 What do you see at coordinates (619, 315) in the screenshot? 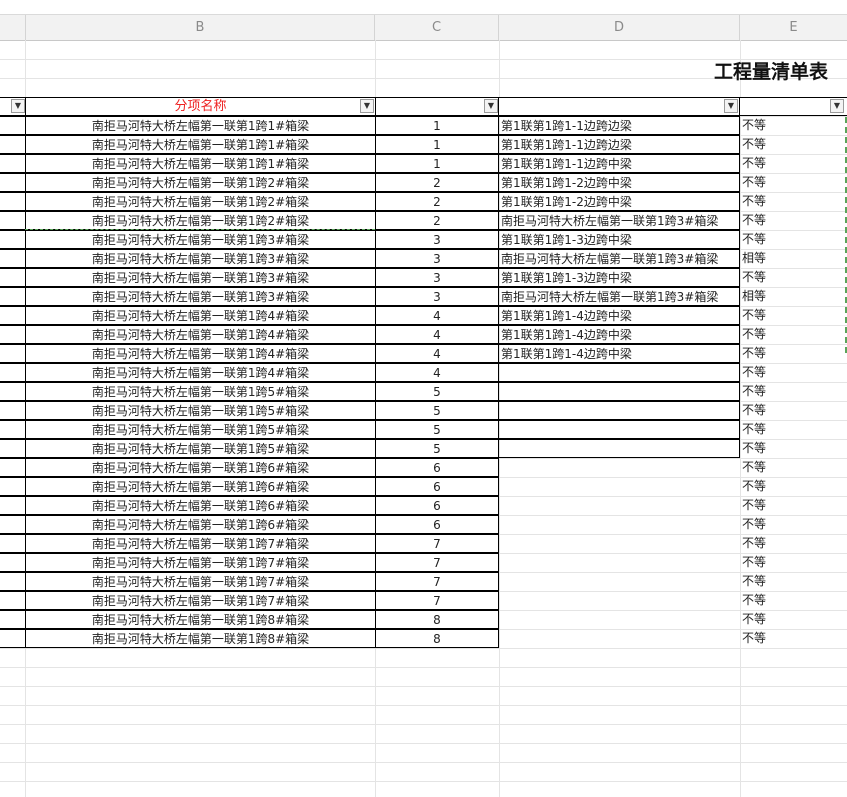
I see `beam-desc-cell: 第1联第1跨1-4边跨中梁` at bounding box center [619, 315].